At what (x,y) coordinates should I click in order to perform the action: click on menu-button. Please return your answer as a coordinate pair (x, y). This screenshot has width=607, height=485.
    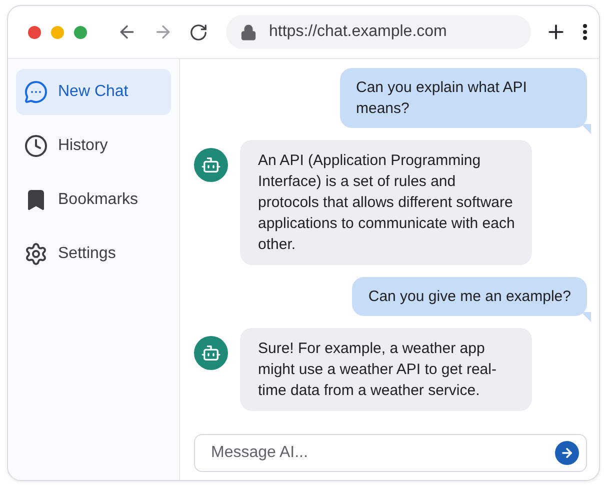
    Looking at the image, I should click on (585, 32).